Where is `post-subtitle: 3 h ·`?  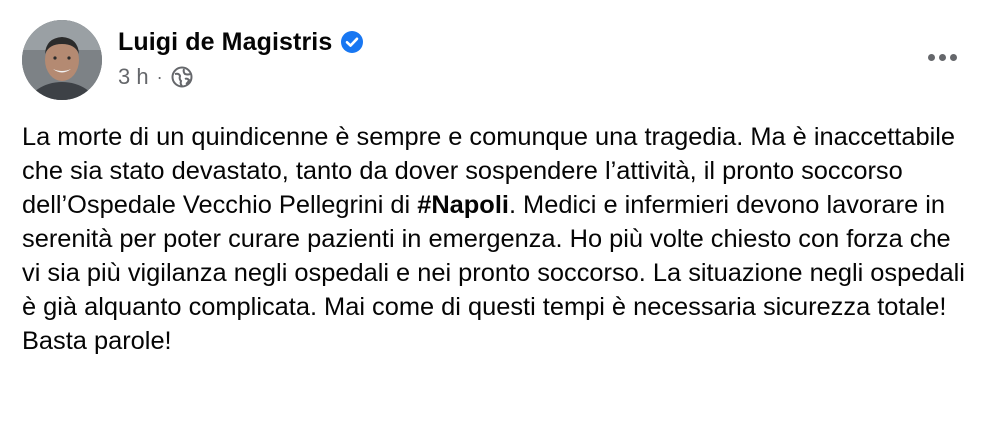 post-subtitle: 3 h · is located at coordinates (241, 77).